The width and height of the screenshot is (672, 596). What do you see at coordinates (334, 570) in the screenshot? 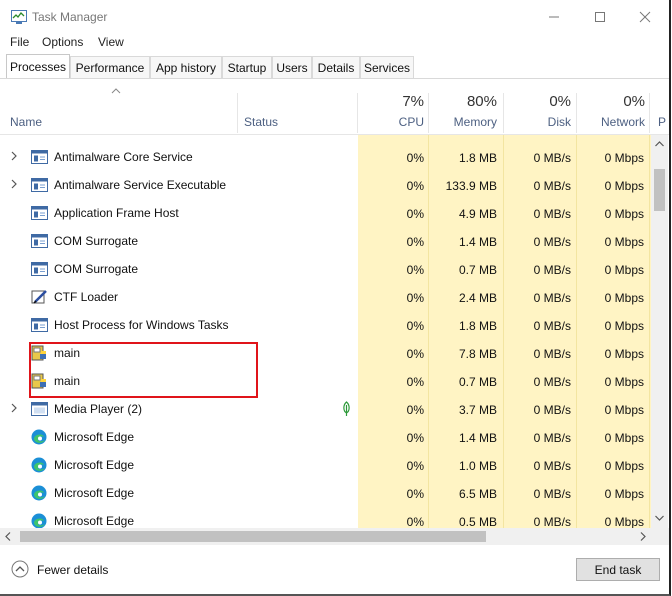
I see `footer: Fewer details End task` at bounding box center [334, 570].